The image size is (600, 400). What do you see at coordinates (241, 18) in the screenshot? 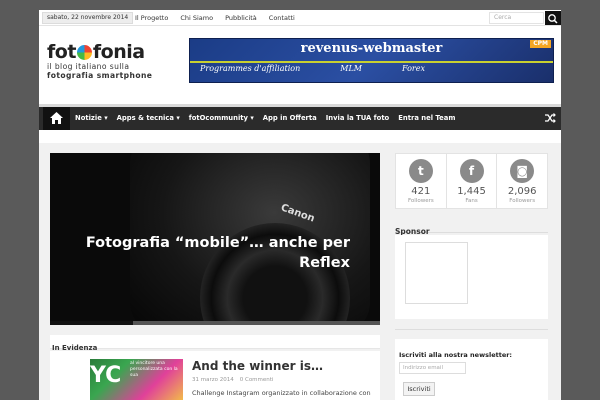
I see `top-link-pubblicita: Pubblicità` at bounding box center [241, 18].